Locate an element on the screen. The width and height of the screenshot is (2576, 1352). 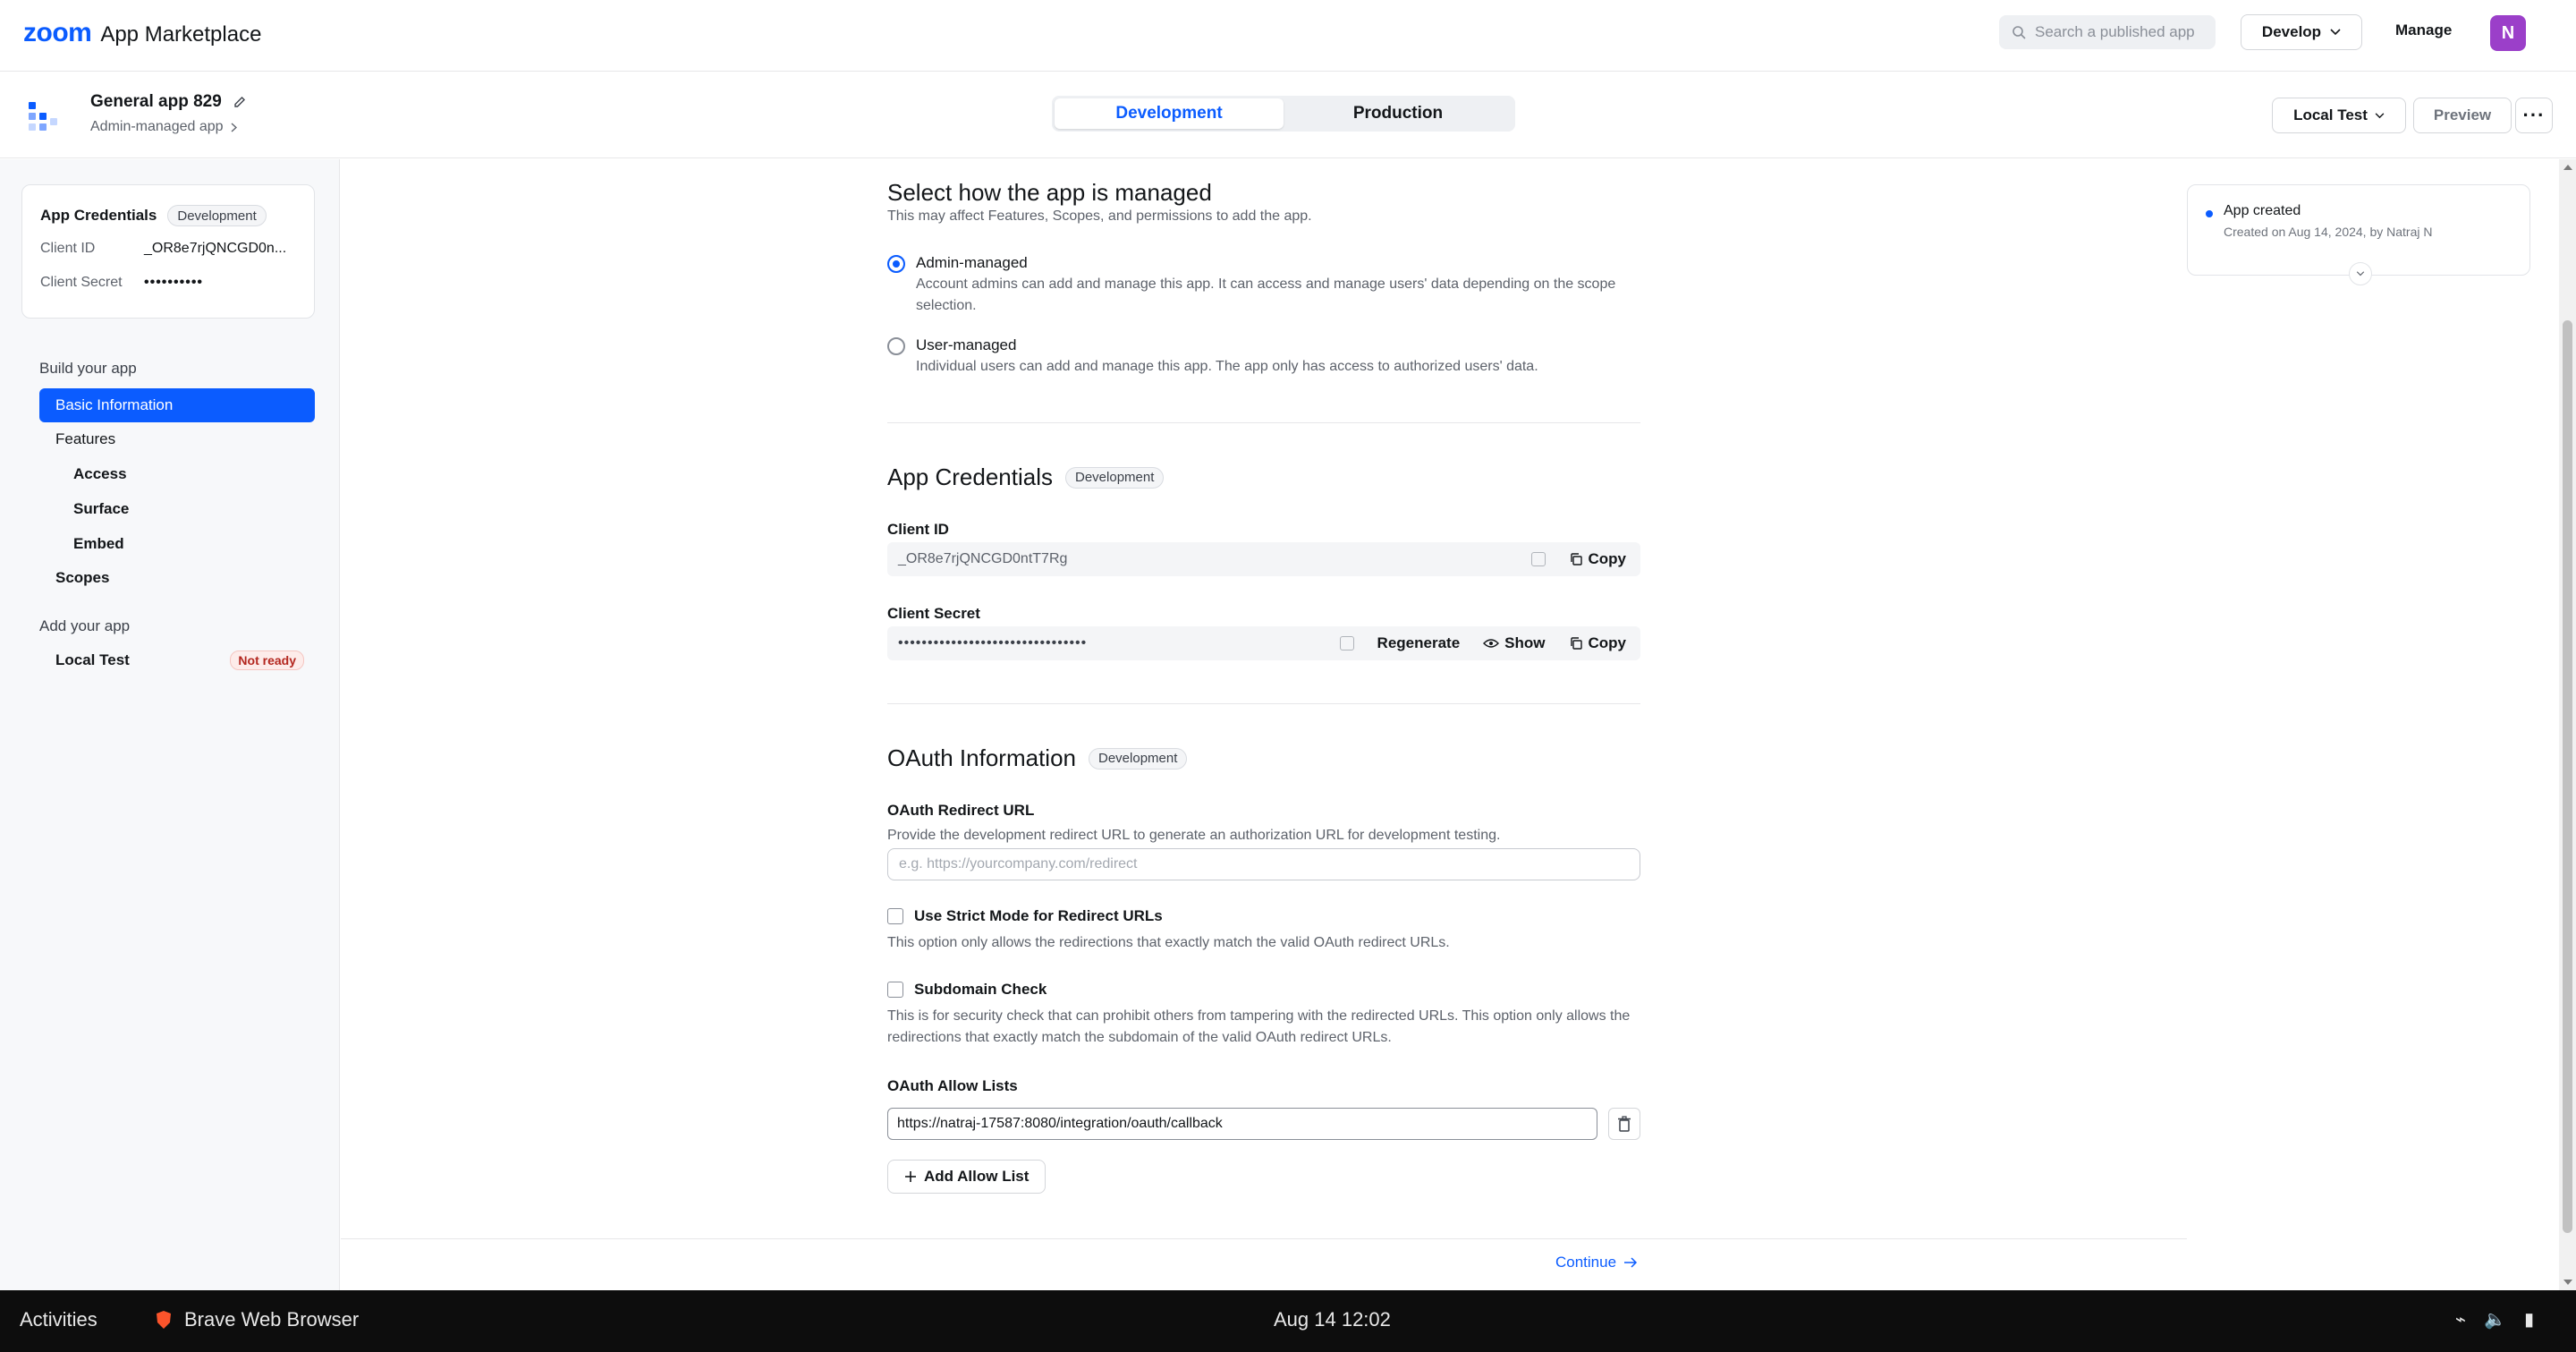
sidebar-item-scopes: Scopes is located at coordinates (177, 578).